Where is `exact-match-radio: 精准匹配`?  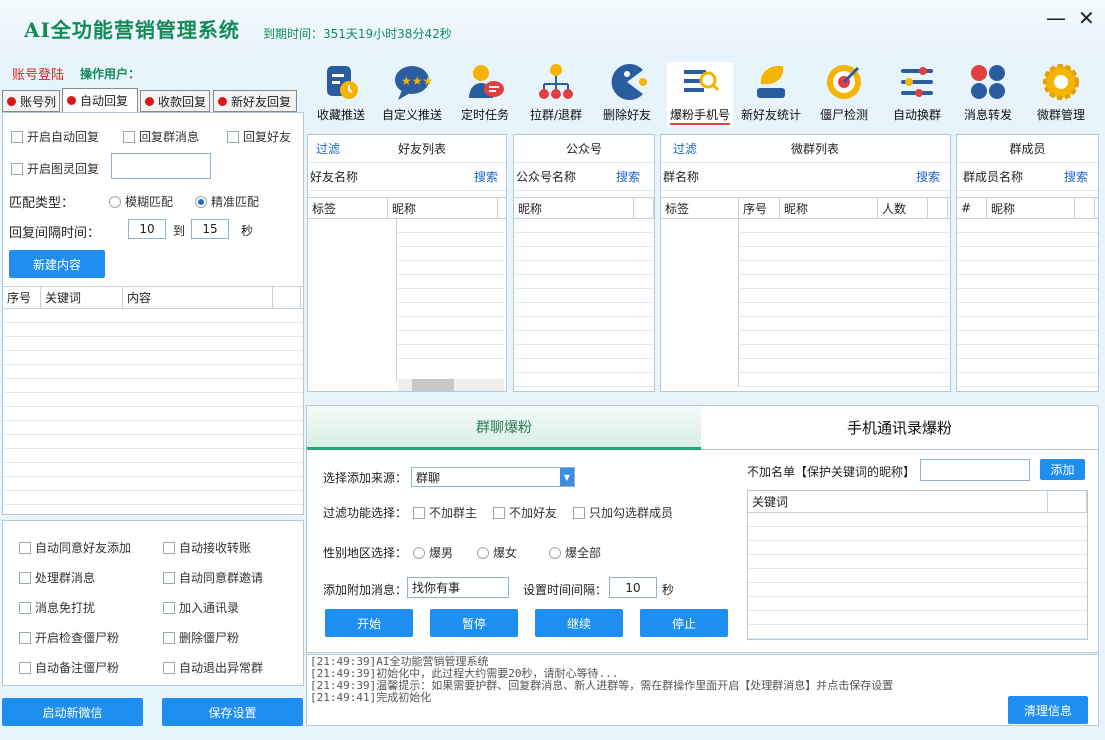 exact-match-radio: 精准匹配 is located at coordinates (227, 201).